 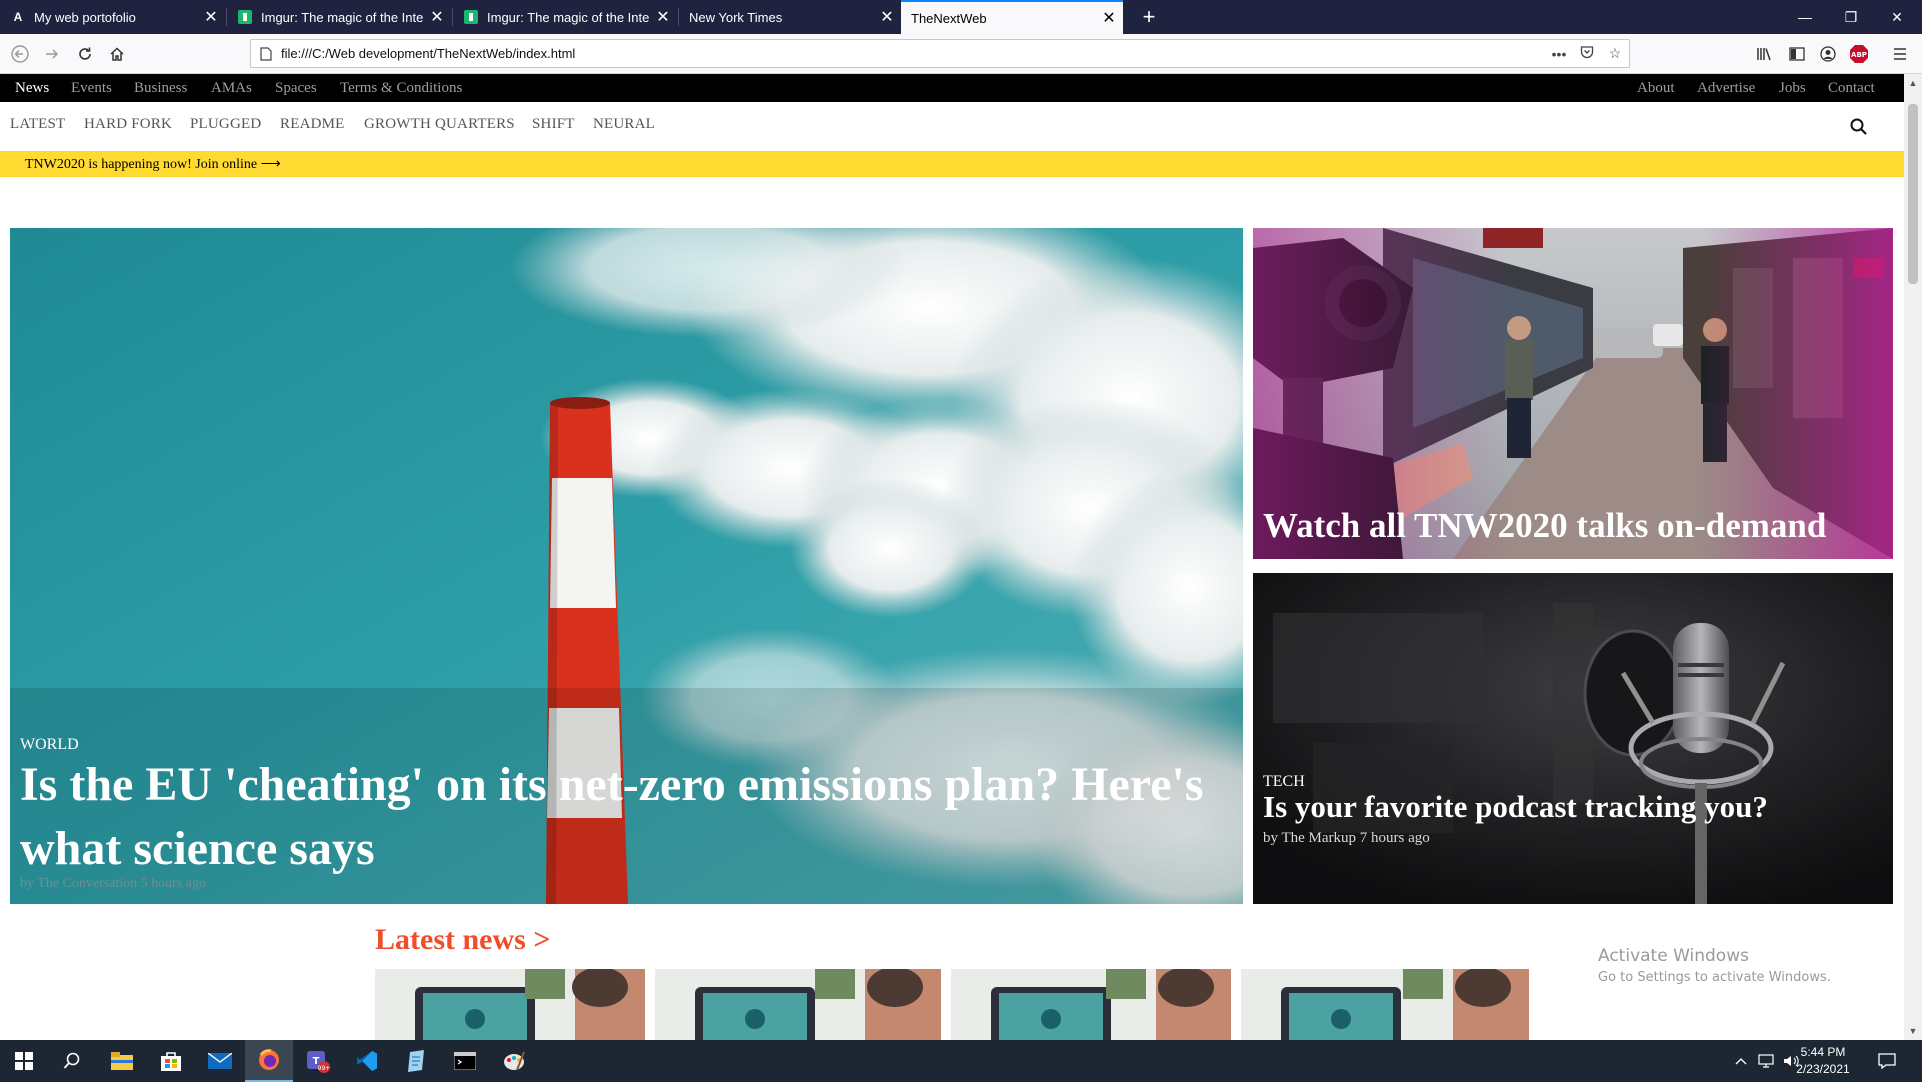 I want to click on tray-chevron-icon, so click(x=1741, y=1061).